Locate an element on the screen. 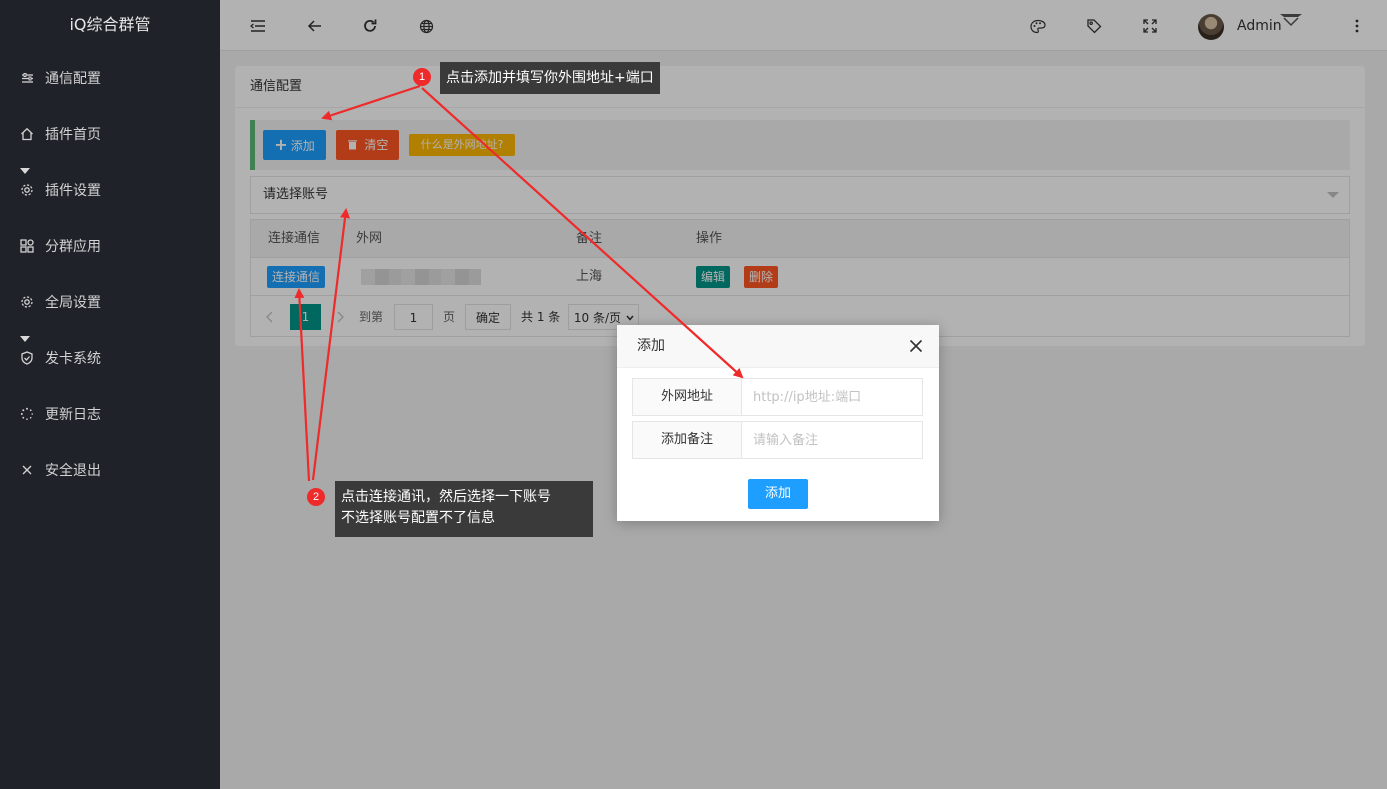 Image resolution: width=1387 pixels, height=789 pixels. add-dialog: 添加 外网地址 添加备注 添加 is located at coordinates (778, 423).